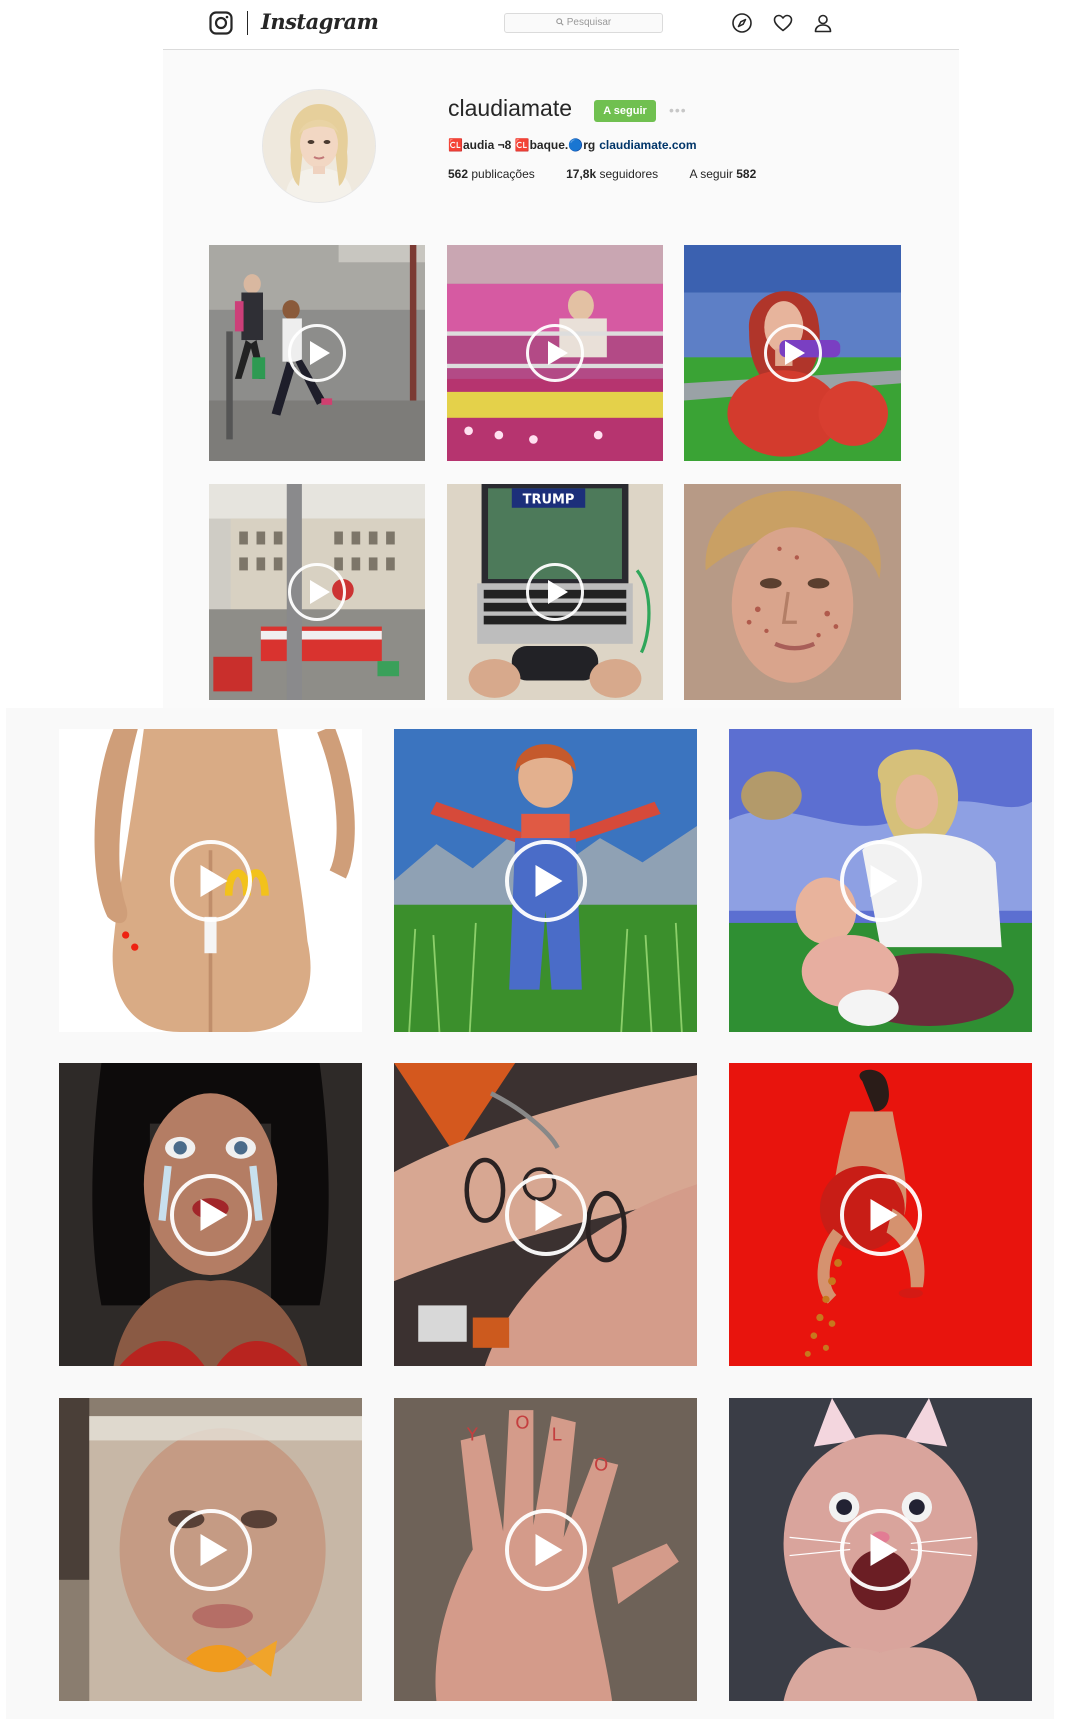  I want to click on more-options-icon: •••, so click(678, 110).